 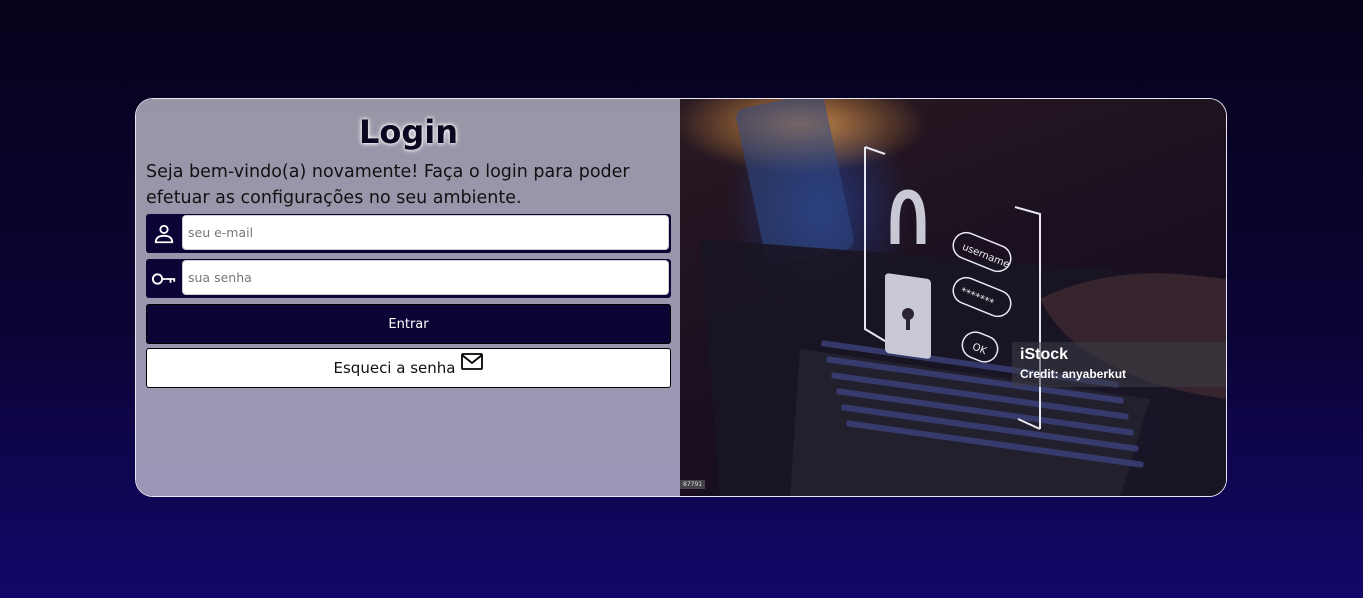 I want to click on forgot-password-button: Esqueci a senha, so click(x=408, y=368).